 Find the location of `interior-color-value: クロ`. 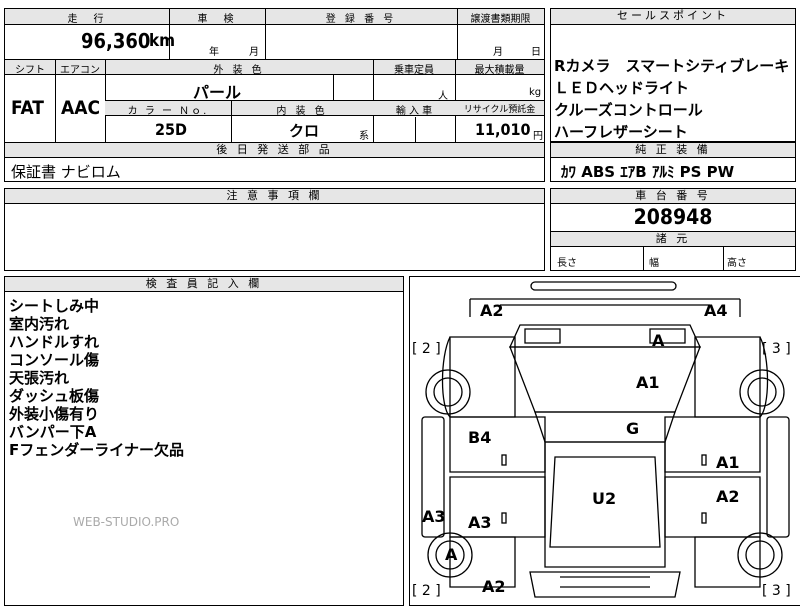

interior-color-value: クロ is located at coordinates (304, 131).